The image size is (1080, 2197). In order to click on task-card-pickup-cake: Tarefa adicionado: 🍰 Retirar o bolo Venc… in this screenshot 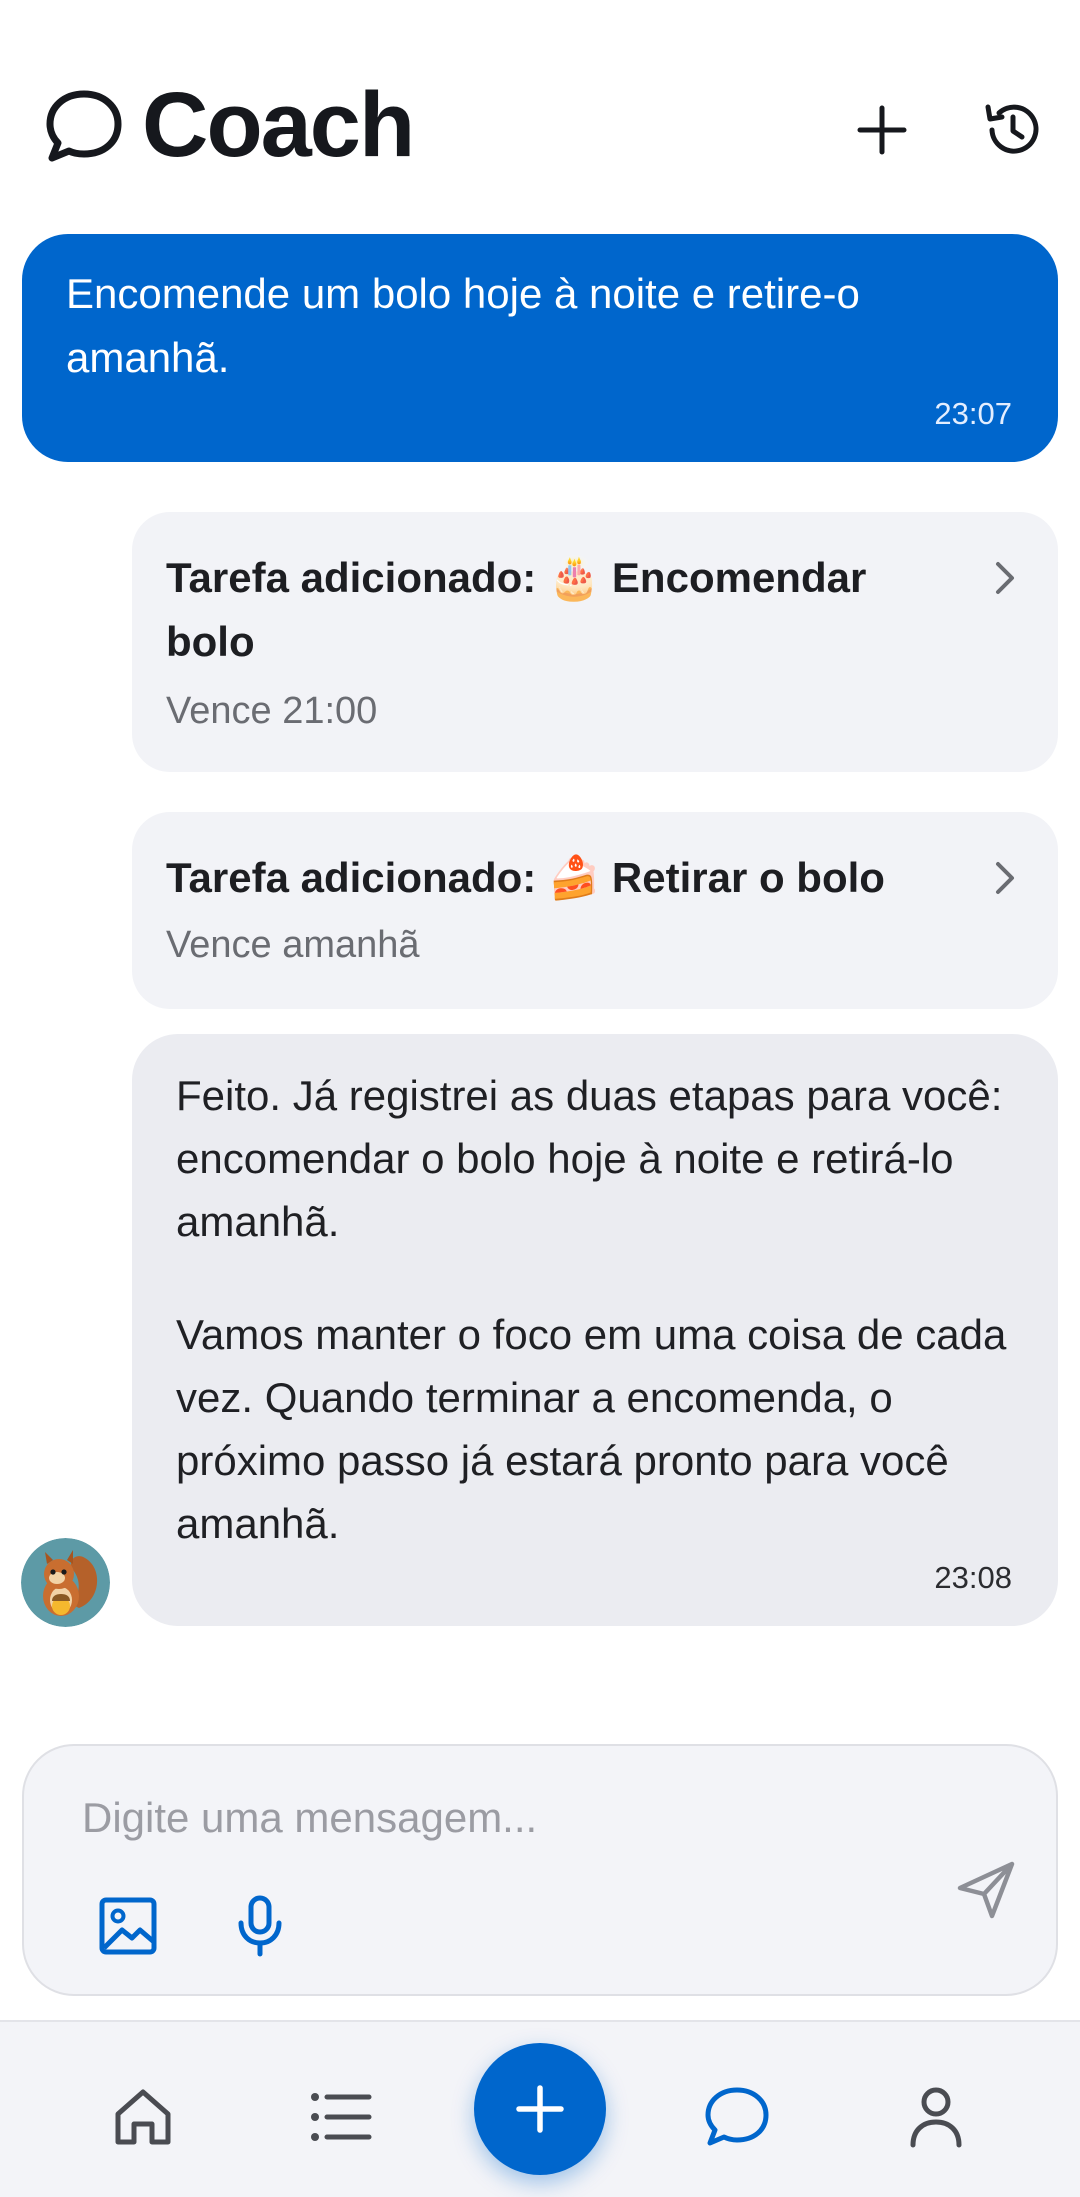, I will do `click(595, 910)`.